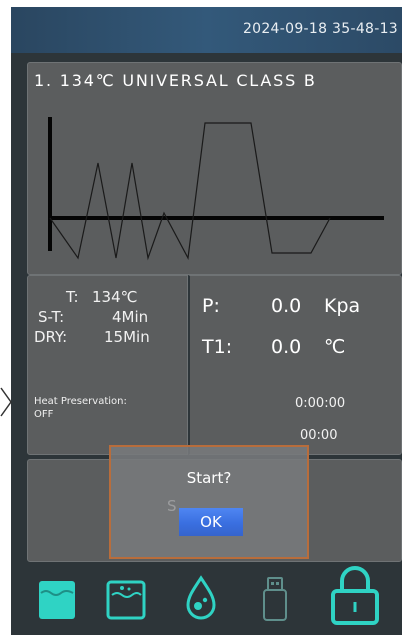  Describe the element at coordinates (335, 347) in the screenshot. I see `chamber-temp-unit: ℃` at that location.